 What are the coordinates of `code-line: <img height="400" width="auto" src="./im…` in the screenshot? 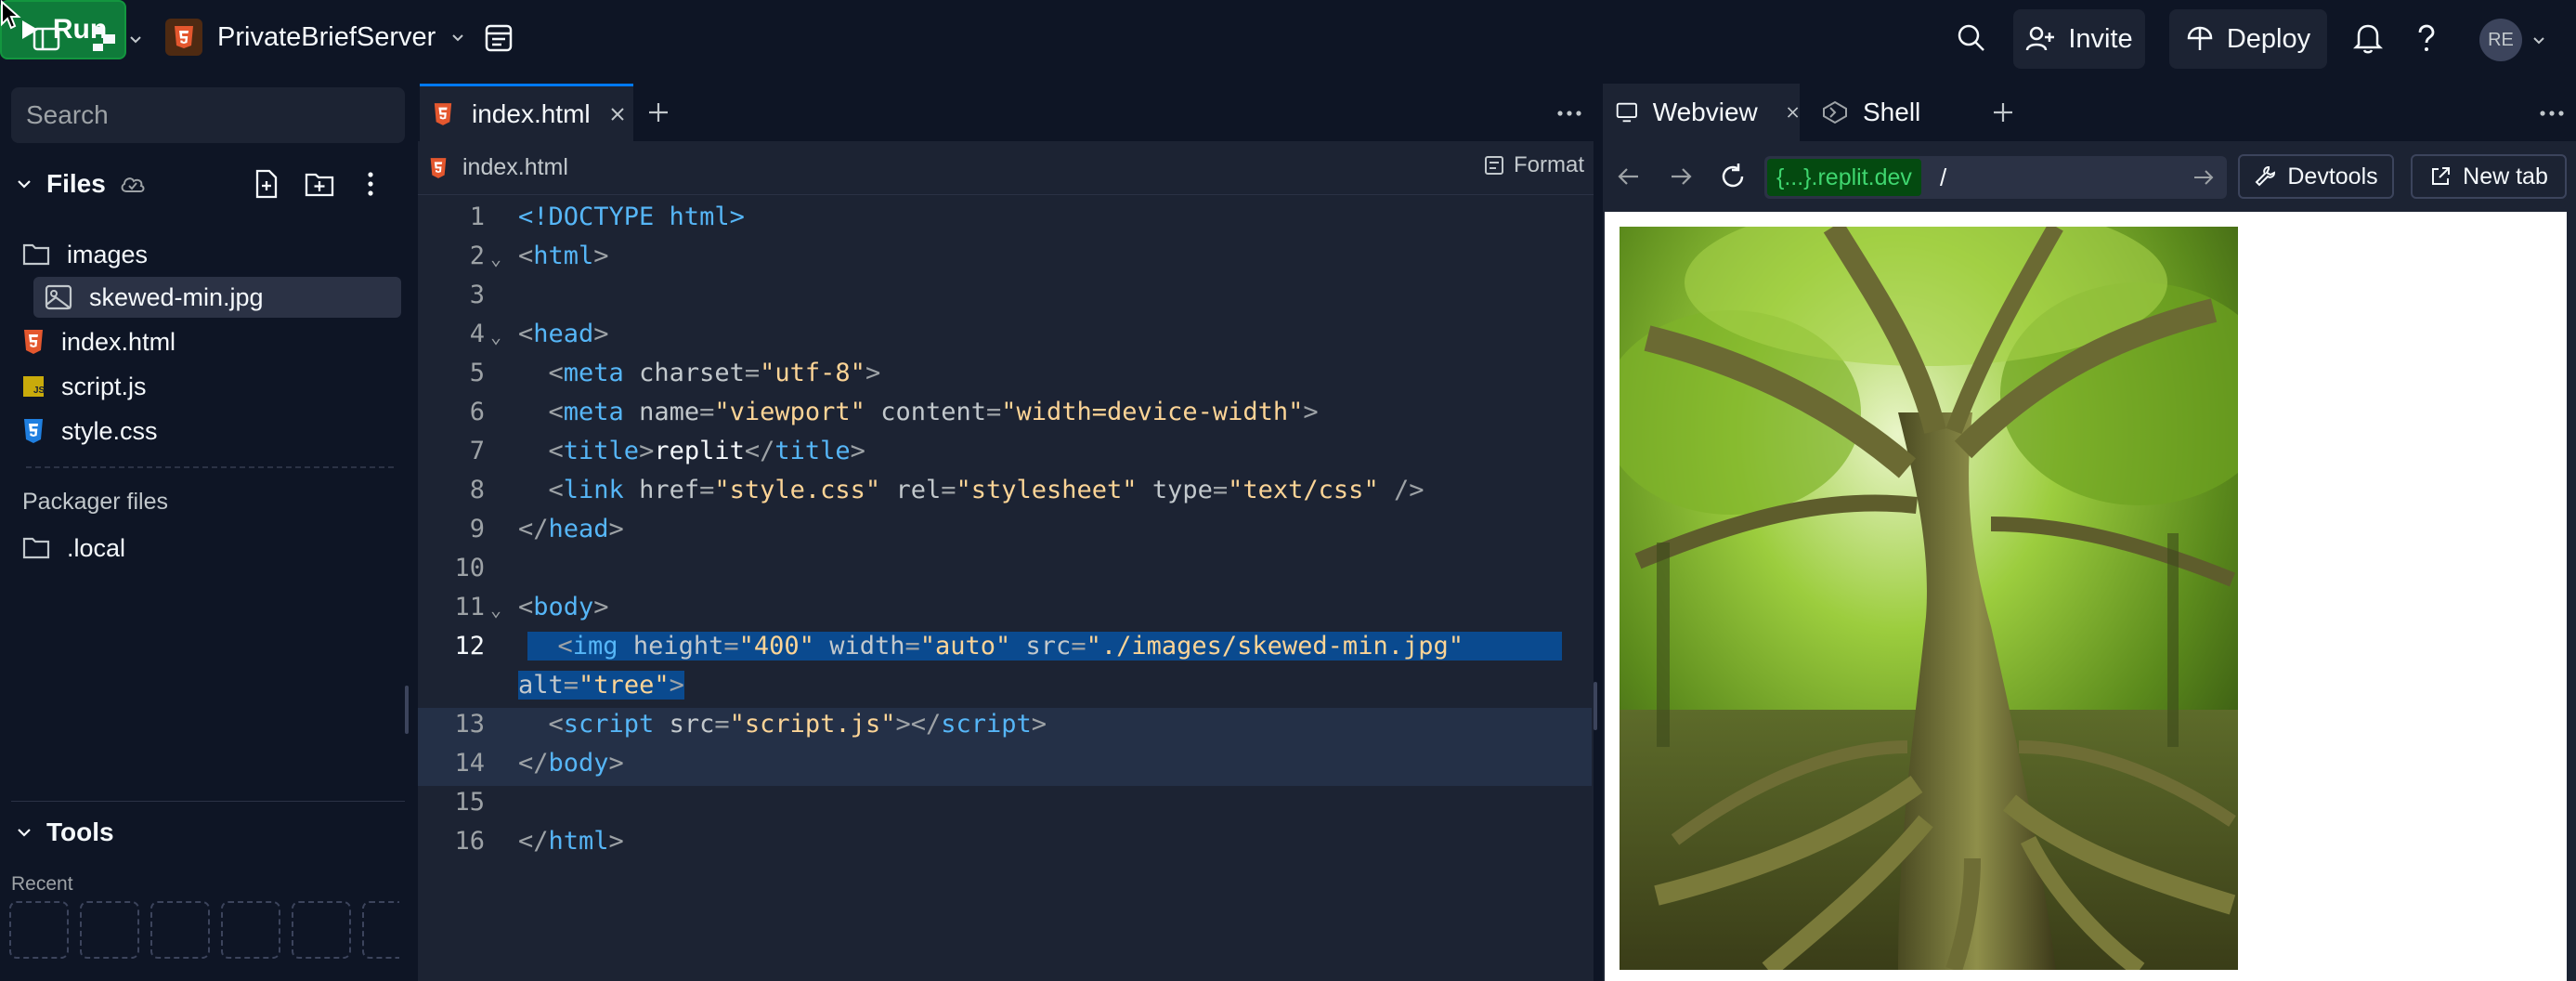 It's located at (1044, 646).